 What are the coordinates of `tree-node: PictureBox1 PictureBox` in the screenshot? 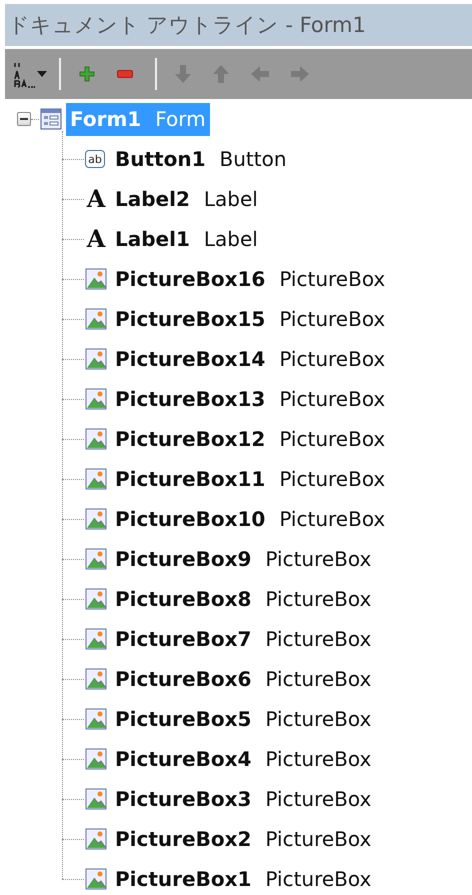 It's located at (243, 878).